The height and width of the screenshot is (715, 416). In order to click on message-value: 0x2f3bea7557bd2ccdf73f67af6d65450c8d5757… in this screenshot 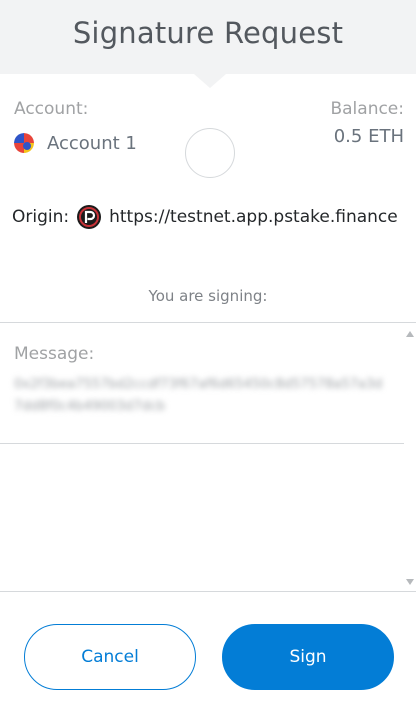, I will do `click(198, 395)`.